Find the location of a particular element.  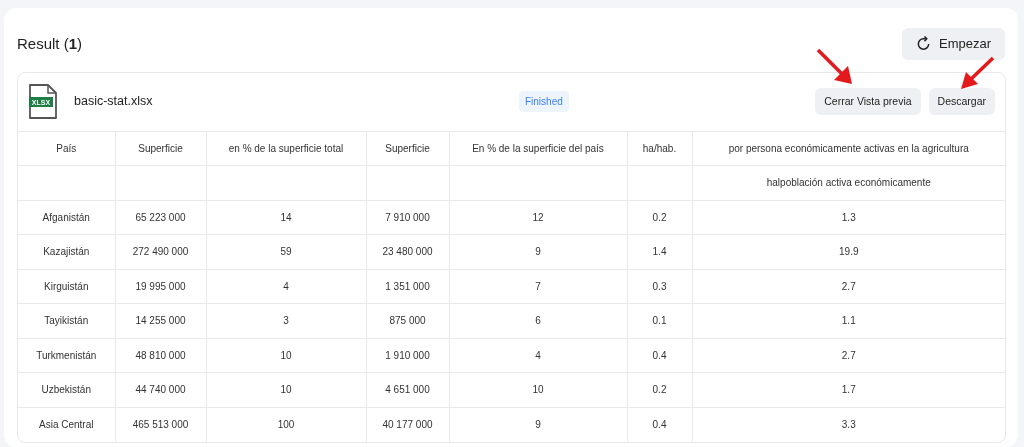

table-cell: 0.1 is located at coordinates (659, 320).